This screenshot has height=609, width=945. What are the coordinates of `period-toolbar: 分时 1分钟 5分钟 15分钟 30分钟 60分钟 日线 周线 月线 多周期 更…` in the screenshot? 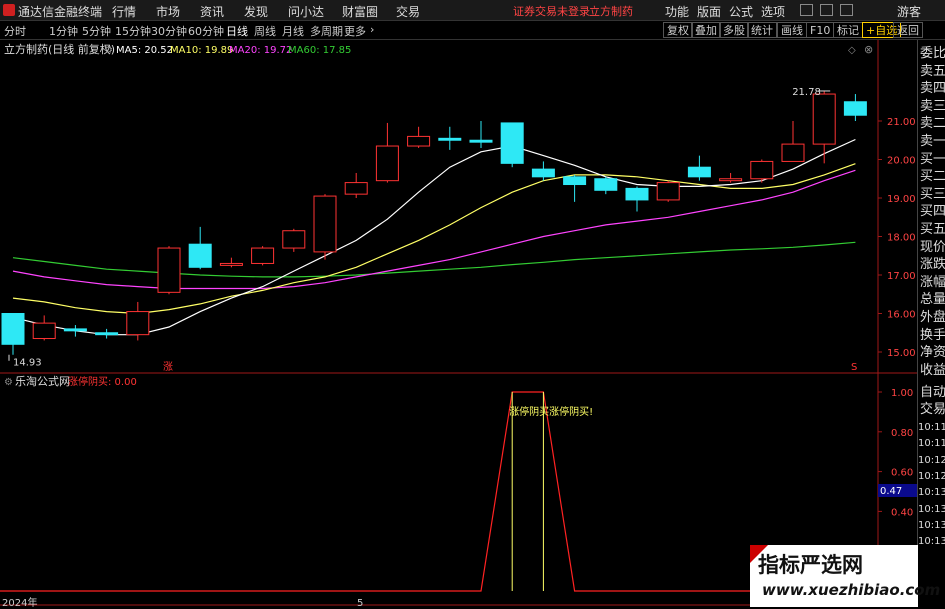 It's located at (472, 30).